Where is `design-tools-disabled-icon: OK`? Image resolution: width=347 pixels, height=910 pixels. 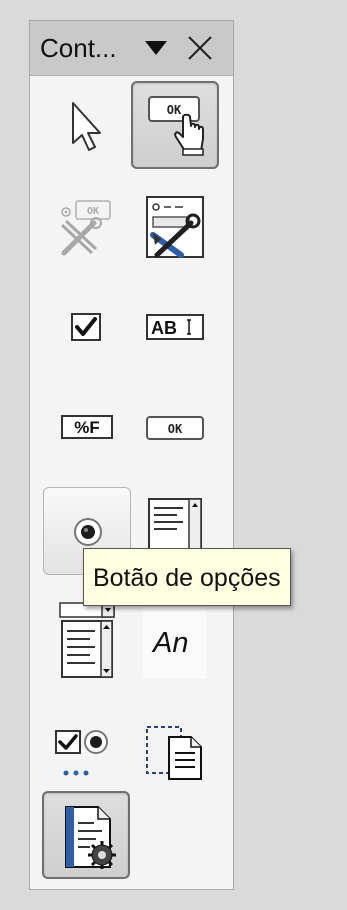
design-tools-disabled-icon: OK is located at coordinates (85, 228).